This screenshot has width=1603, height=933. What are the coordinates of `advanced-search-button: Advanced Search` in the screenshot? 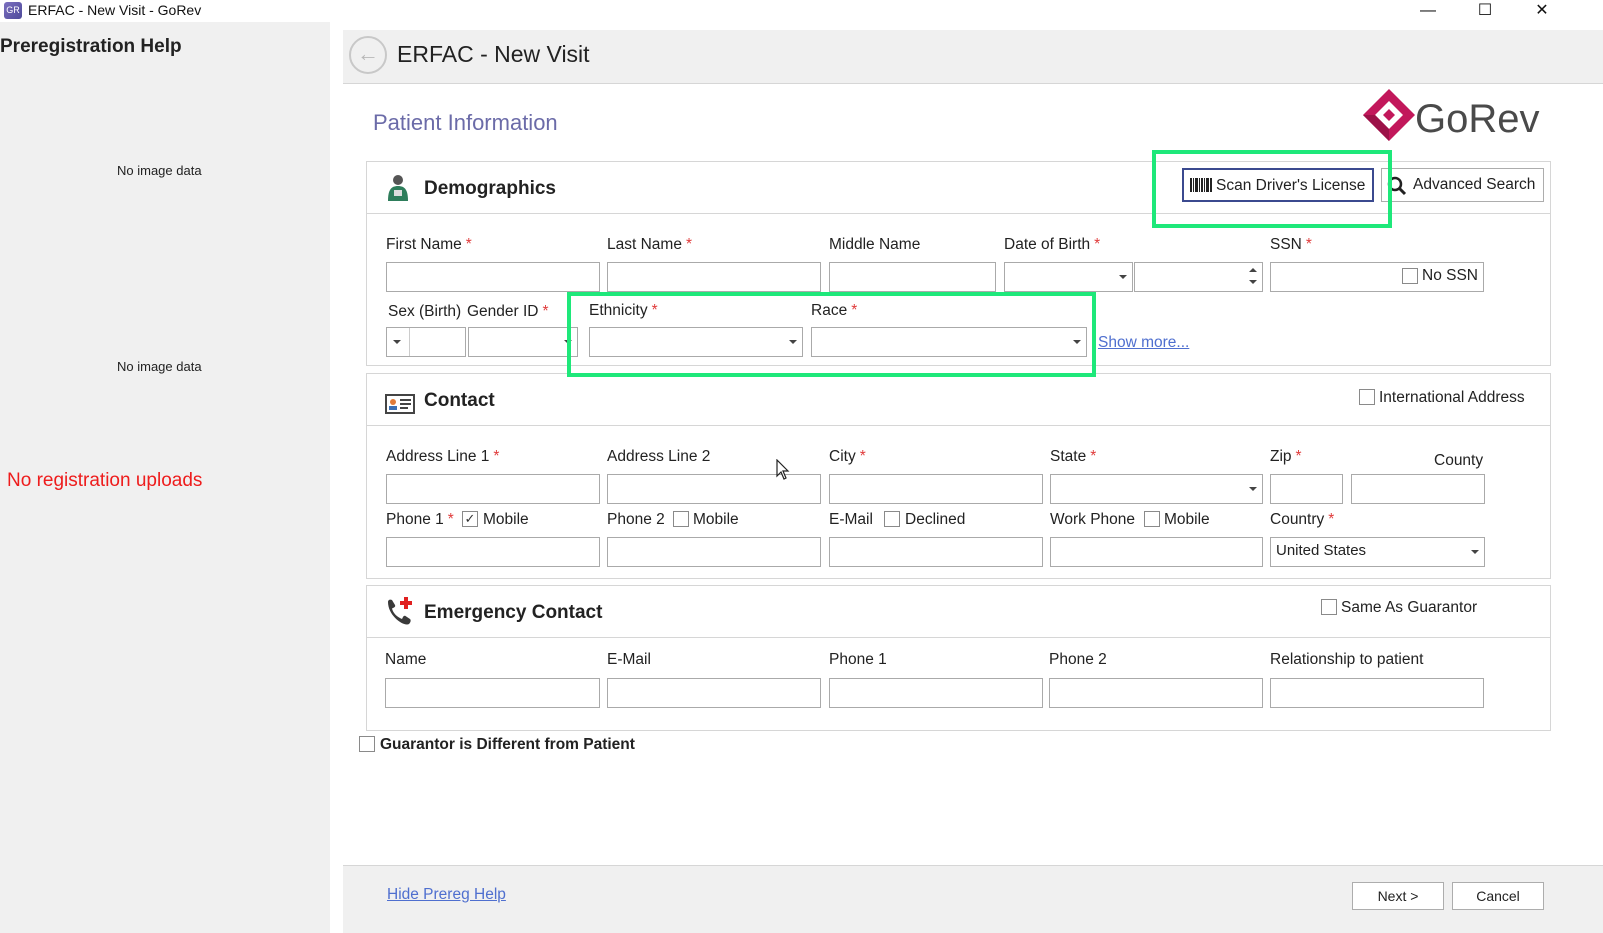 It's located at (1462, 185).